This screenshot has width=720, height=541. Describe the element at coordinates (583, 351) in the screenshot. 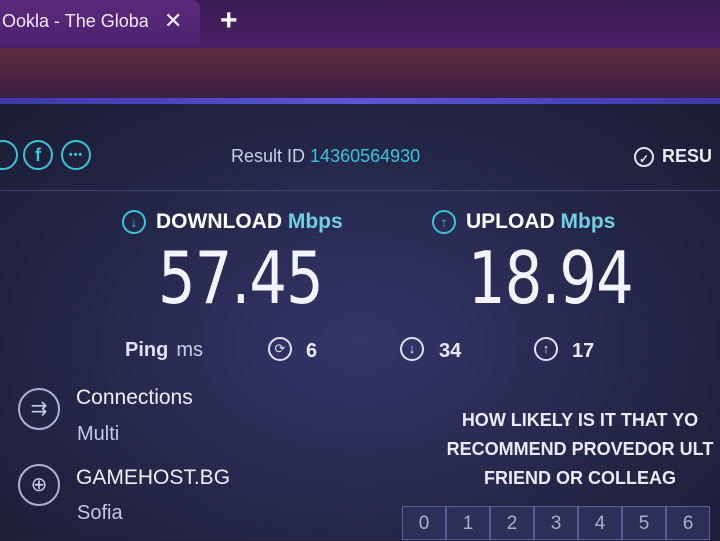

I see `upload-ping-value: 17` at that location.